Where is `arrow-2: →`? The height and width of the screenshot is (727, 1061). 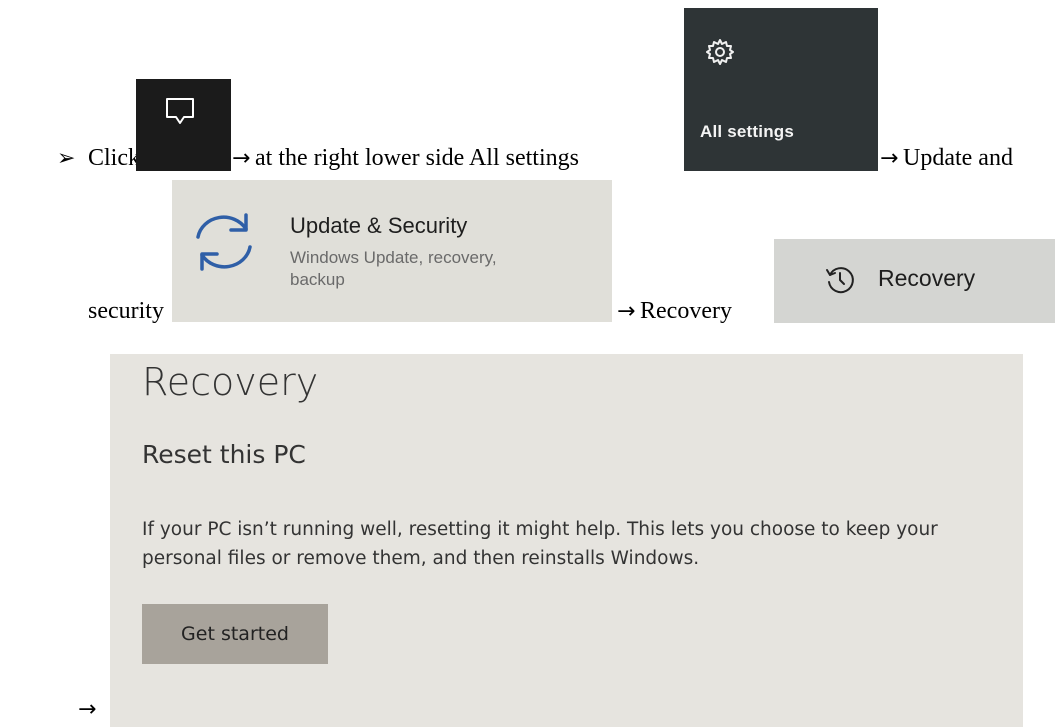
arrow-2: → is located at coordinates (889, 158).